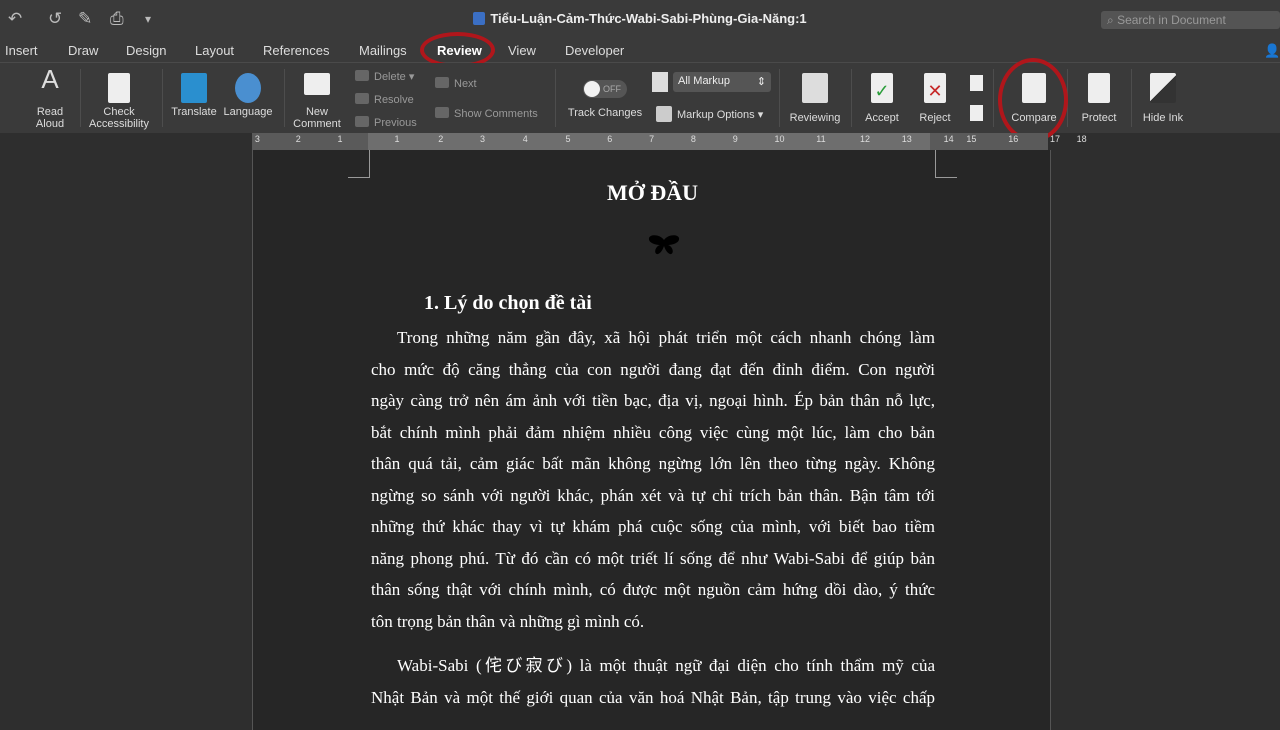  I want to click on reviewing-pane-button: Reviewing, so click(815, 98).